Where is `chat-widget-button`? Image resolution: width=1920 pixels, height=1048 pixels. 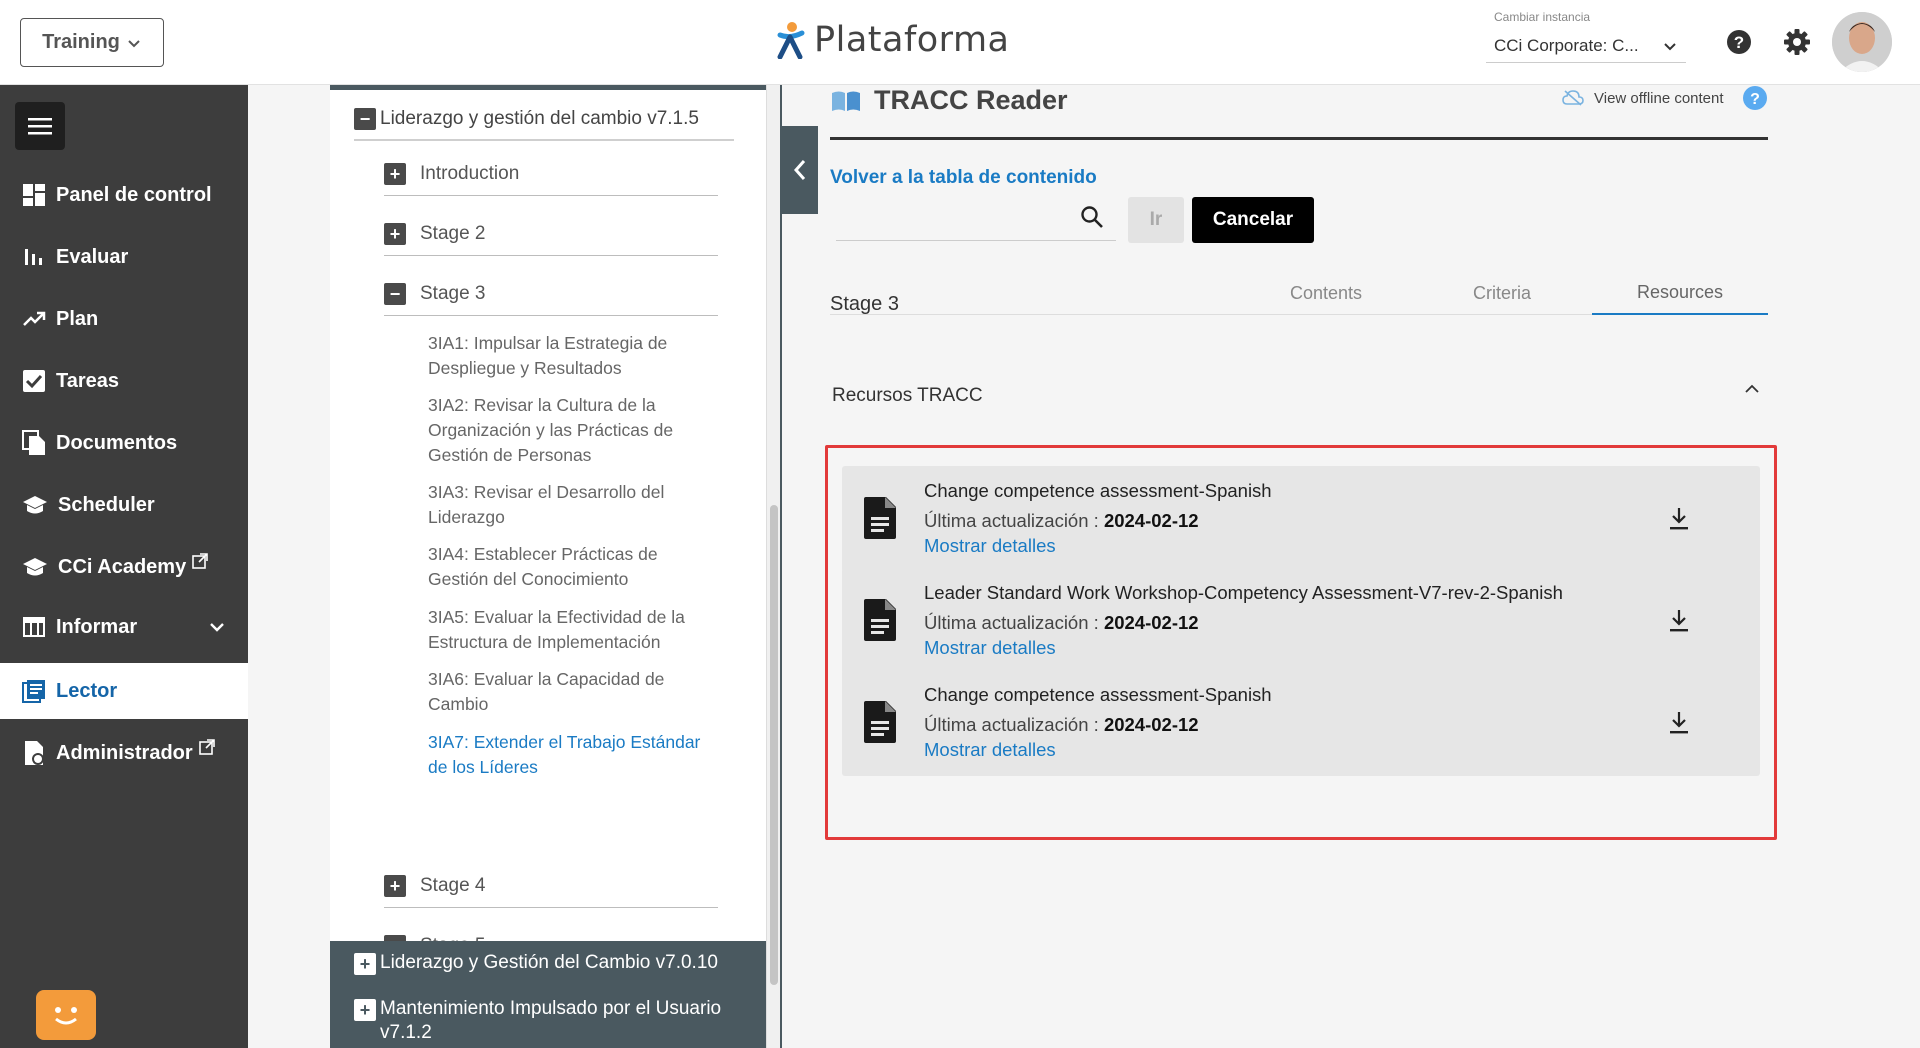 chat-widget-button is located at coordinates (66, 1015).